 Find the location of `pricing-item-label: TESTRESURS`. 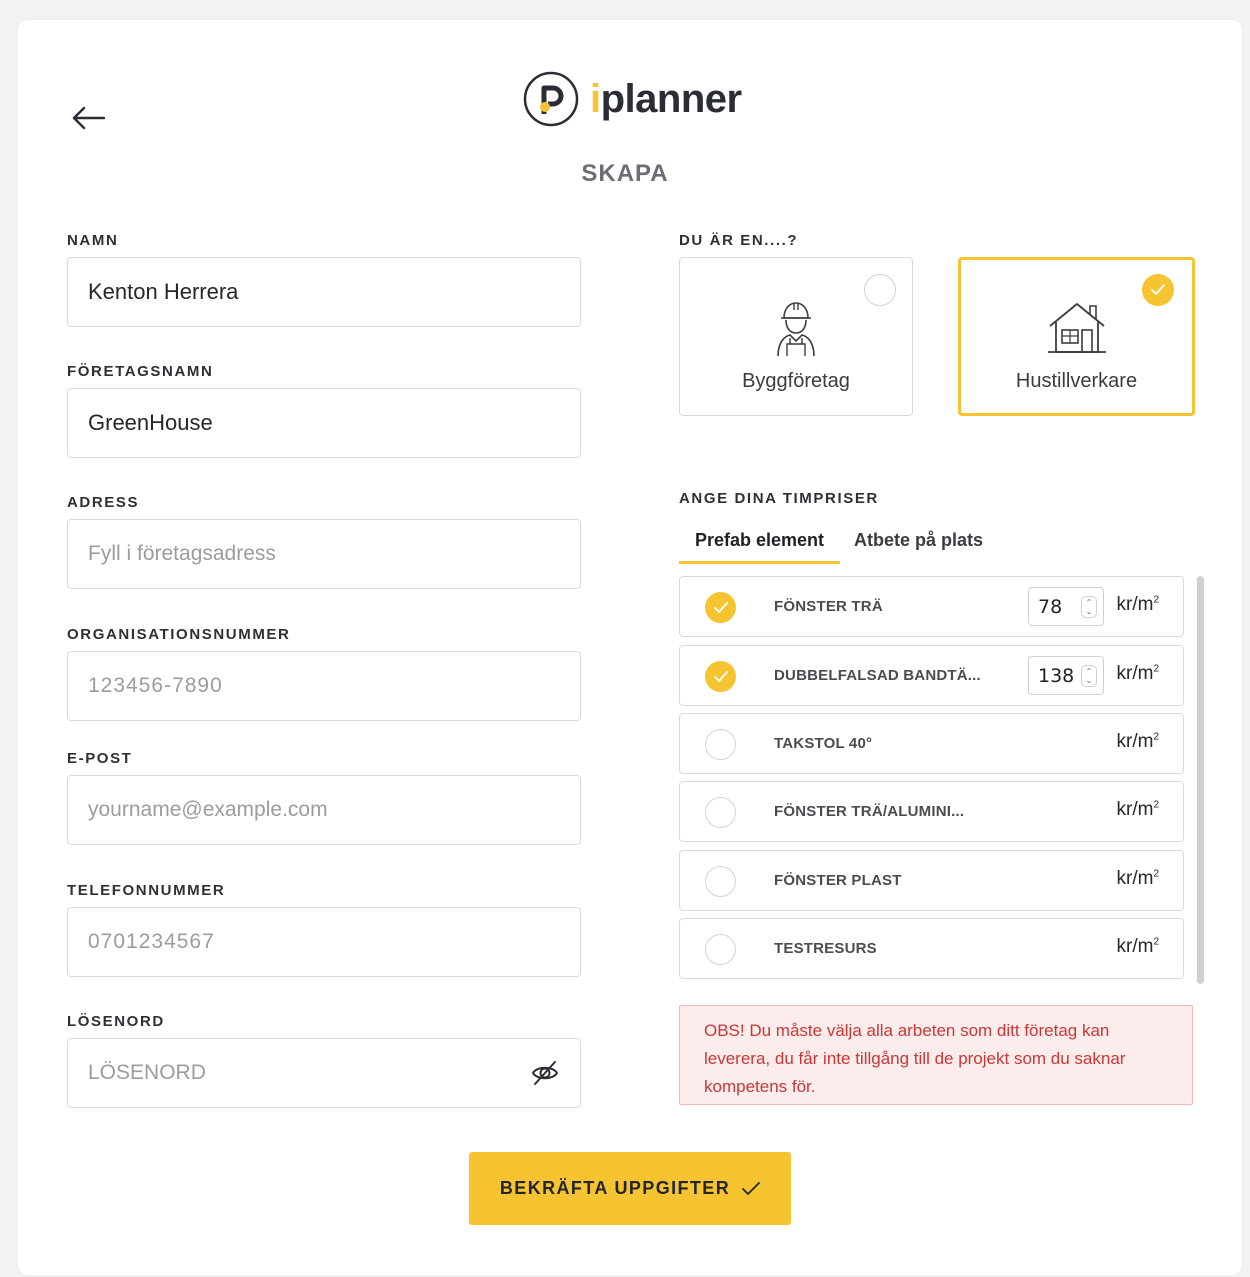

pricing-item-label: TESTRESURS is located at coordinates (825, 948).